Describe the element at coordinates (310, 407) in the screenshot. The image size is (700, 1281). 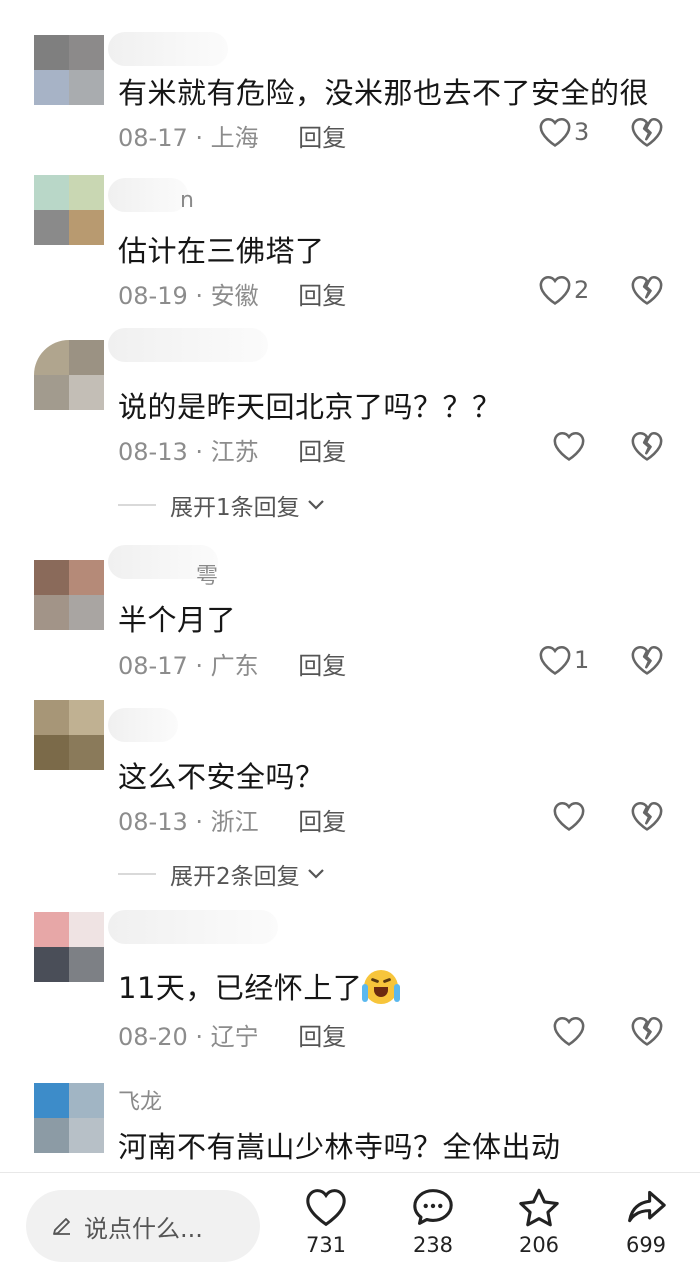
I see `comment-text: 说的是昨天回北京了吗？？？` at that location.